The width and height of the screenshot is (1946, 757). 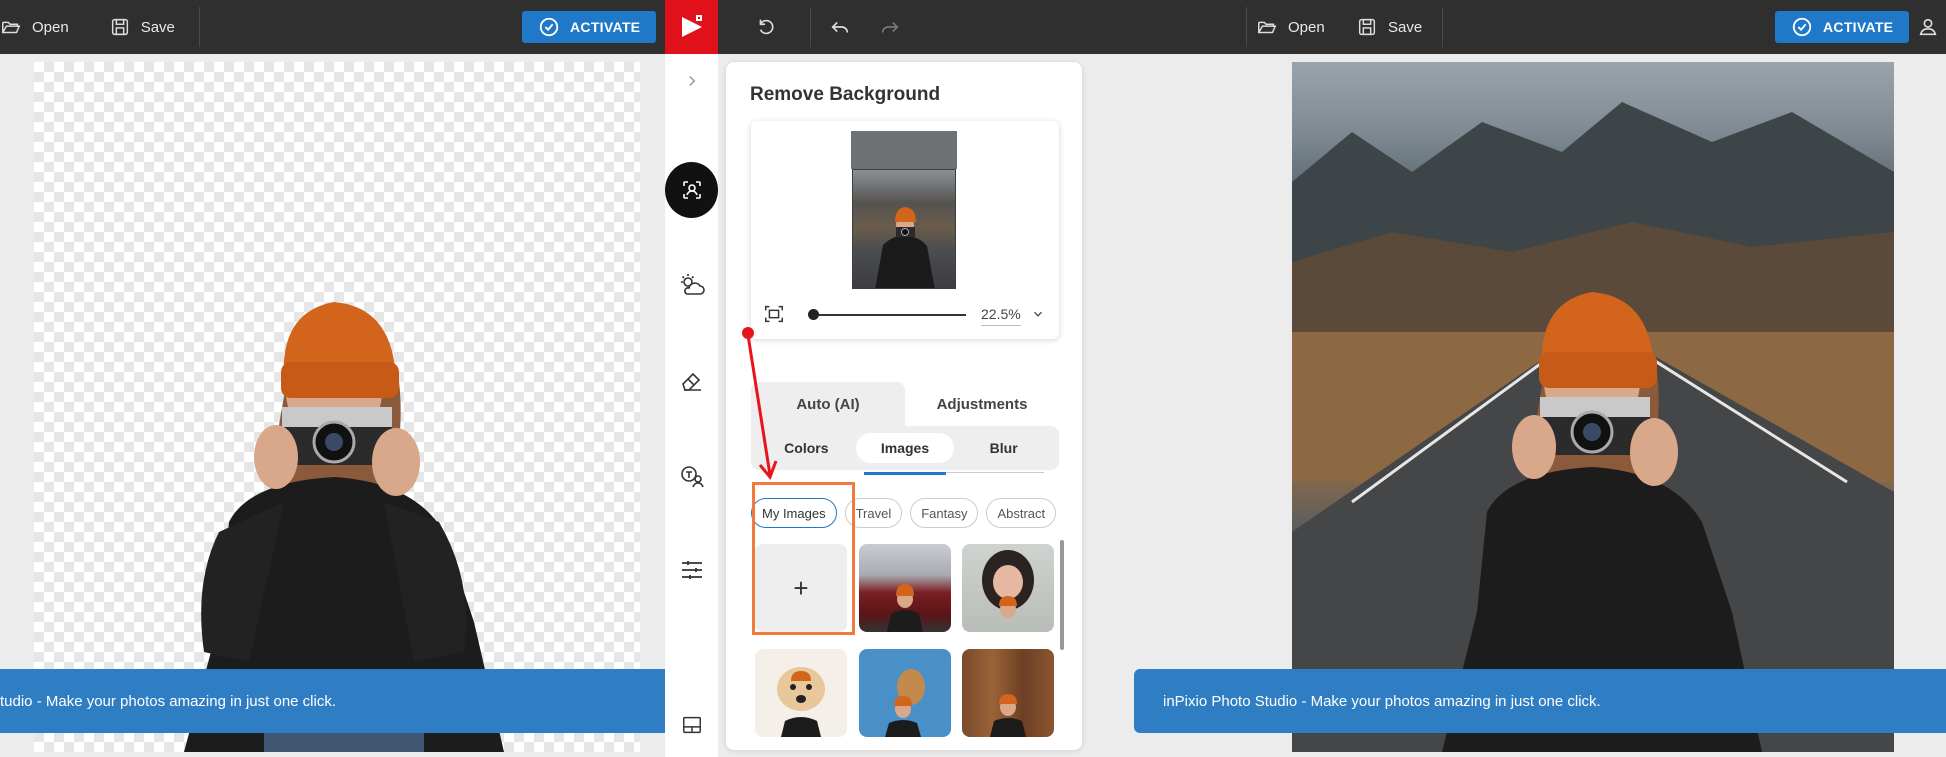 I want to click on reset-button, so click(x=766, y=27).